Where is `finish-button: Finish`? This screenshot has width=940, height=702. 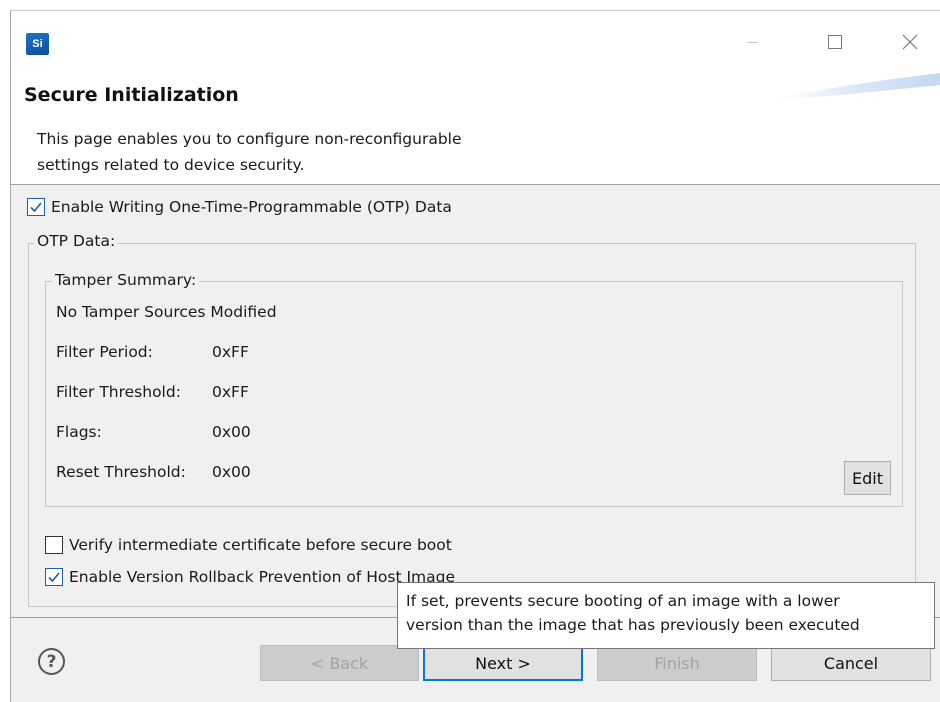 finish-button: Finish is located at coordinates (677, 663).